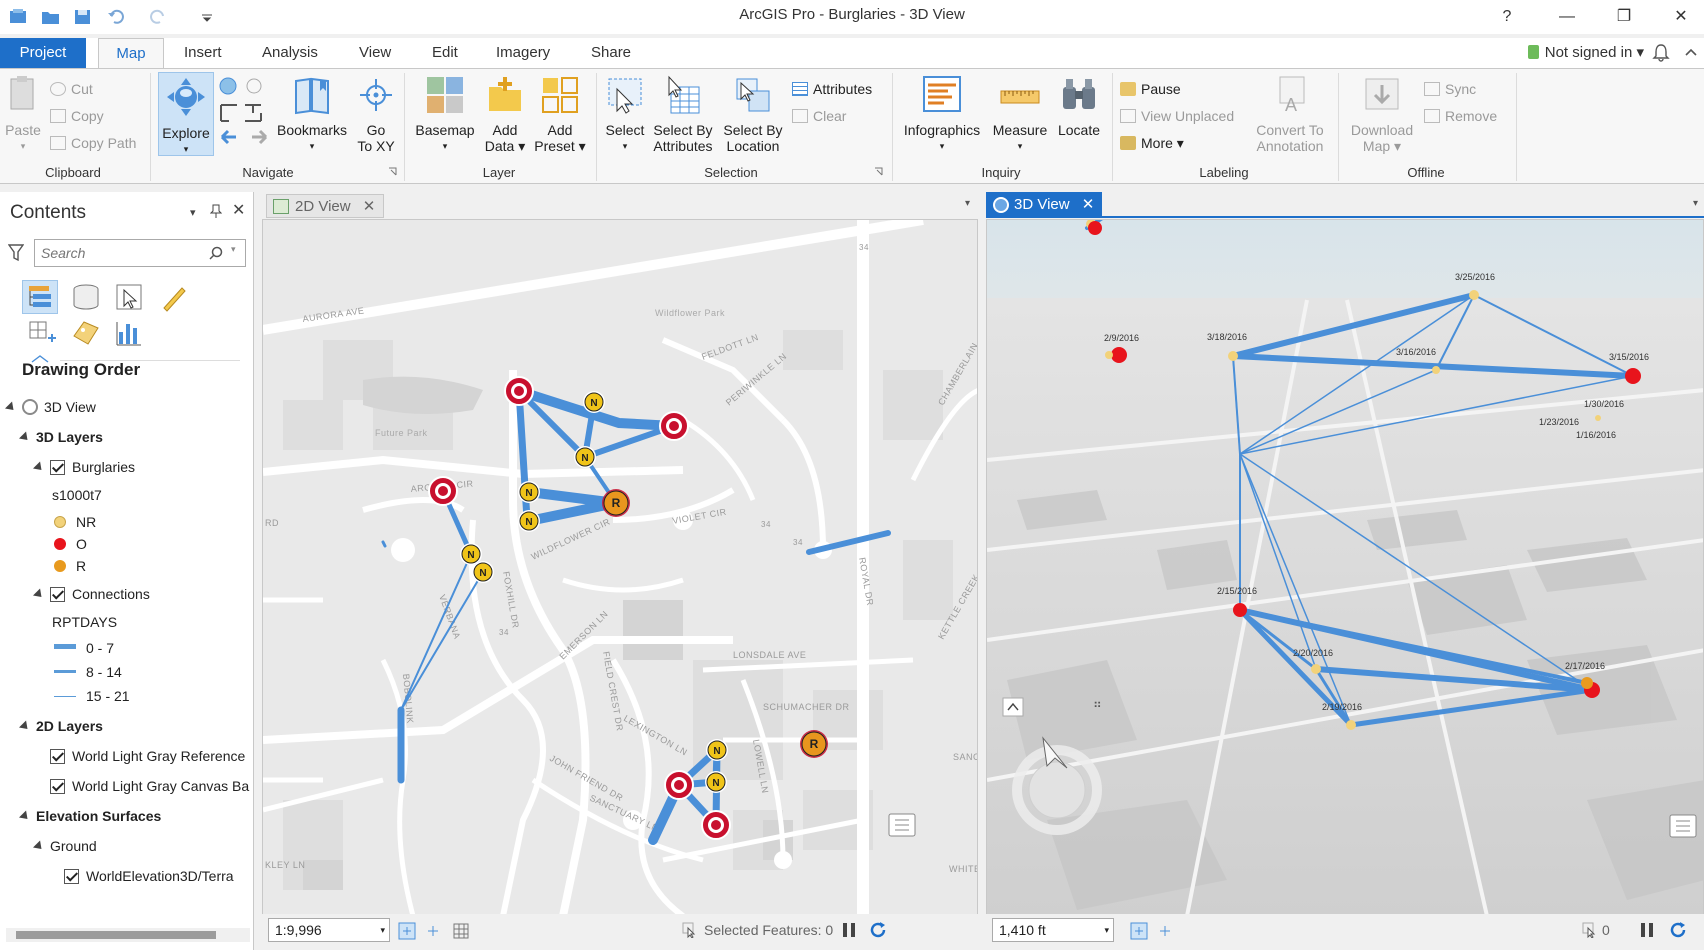  Describe the element at coordinates (445, 114) in the screenshot. I see `basemap-button: Basemap ▾` at that location.